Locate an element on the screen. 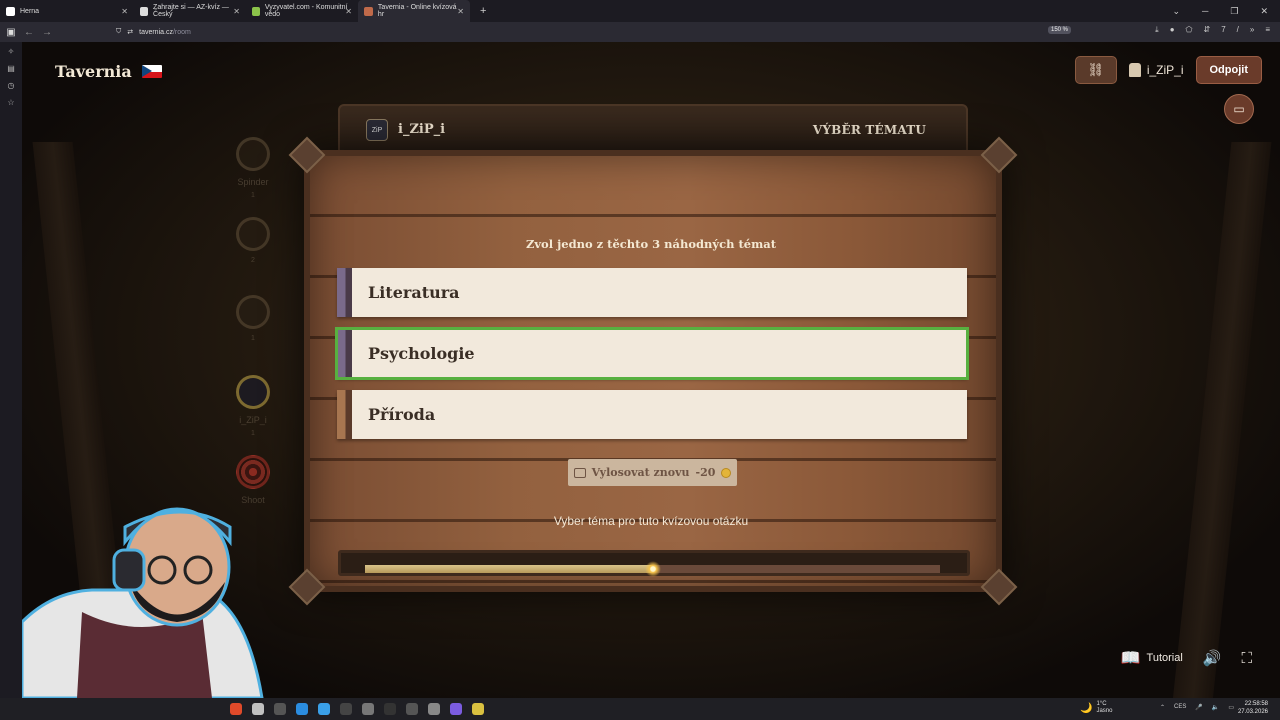 This screenshot has width=1280, height=720. reroll-icon is located at coordinates (579, 472).